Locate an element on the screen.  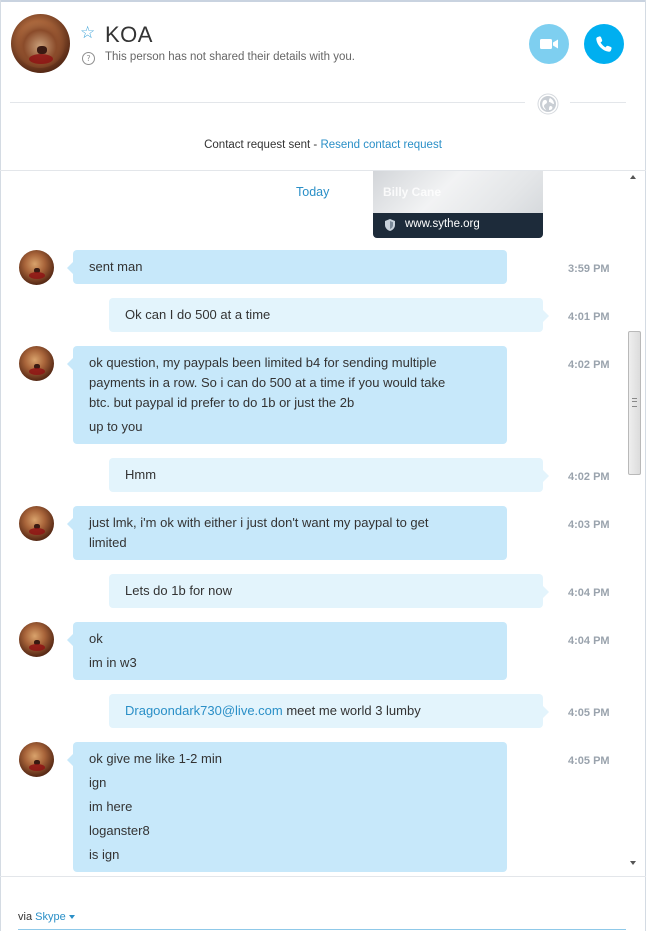
via-service-selector: via Skype is located at coordinates (46, 917).